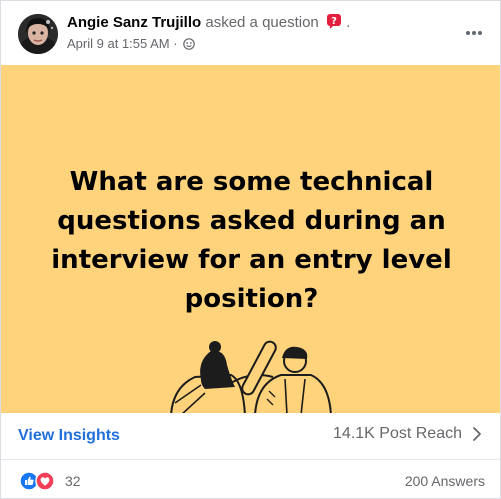  What do you see at coordinates (445, 481) in the screenshot?
I see `answers-count: 200 Answers` at bounding box center [445, 481].